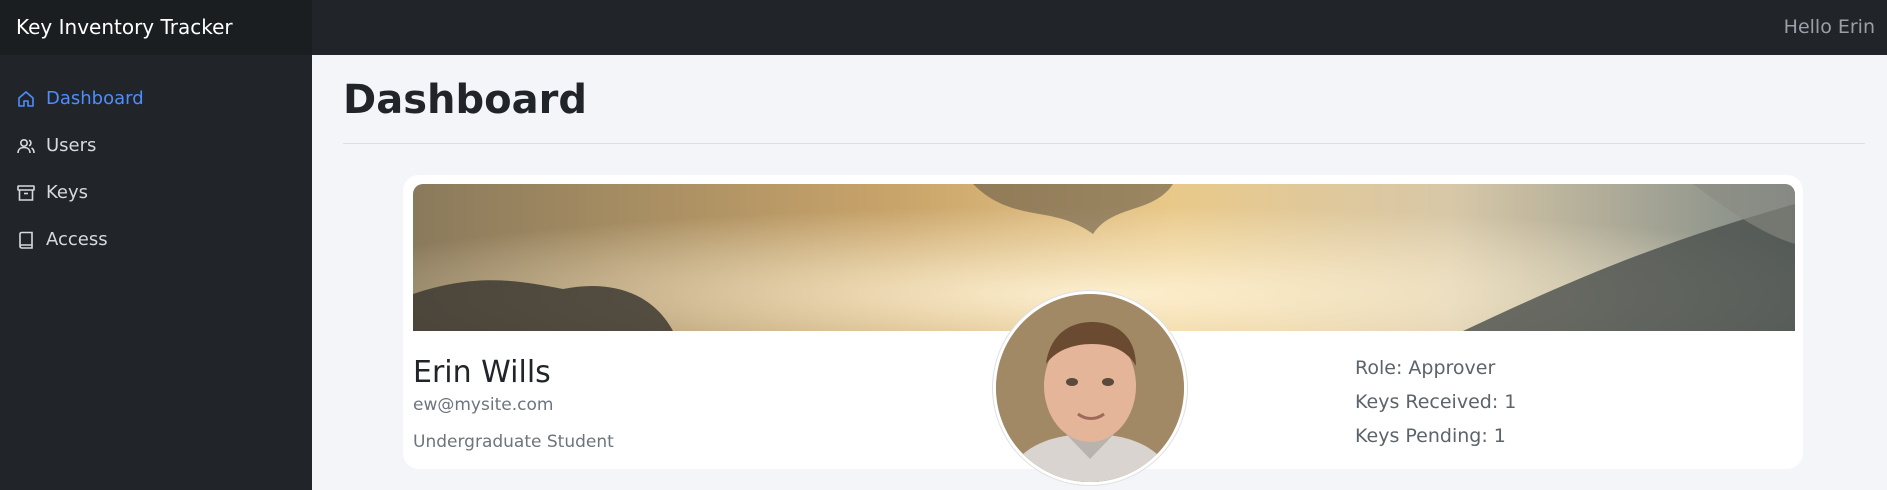 The image size is (1887, 490). Describe the element at coordinates (26, 240) in the screenshot. I see `book-icon` at that location.